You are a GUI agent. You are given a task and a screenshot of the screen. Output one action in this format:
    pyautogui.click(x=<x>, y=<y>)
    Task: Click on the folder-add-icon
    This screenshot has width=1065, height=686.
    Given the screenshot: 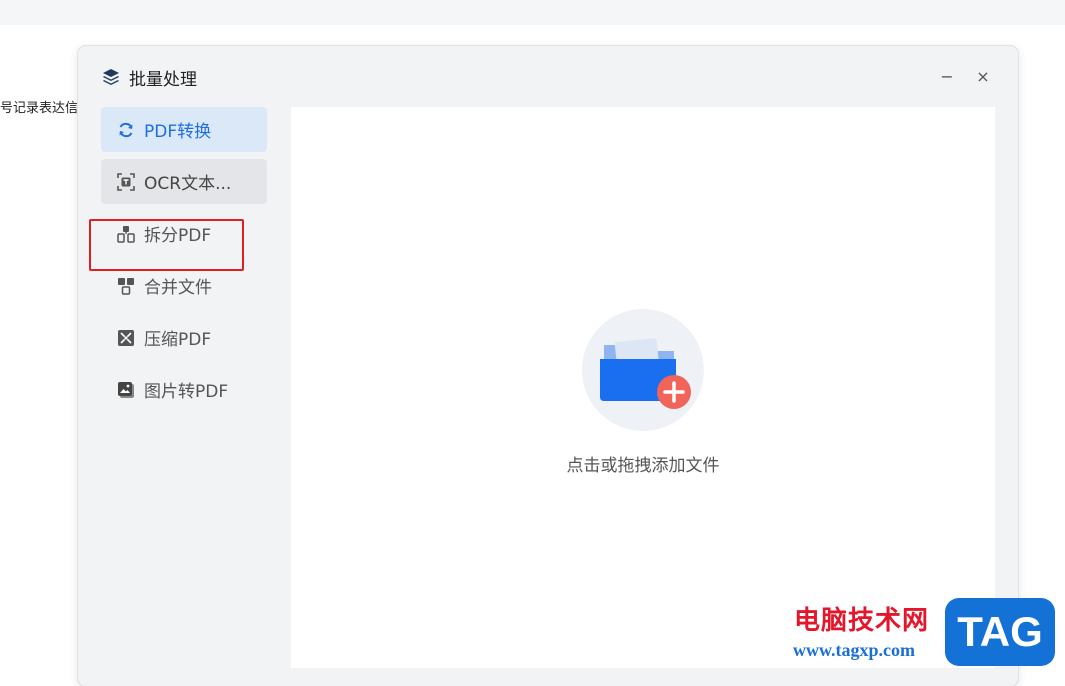 What is the action you would take?
    pyautogui.click(x=643, y=370)
    